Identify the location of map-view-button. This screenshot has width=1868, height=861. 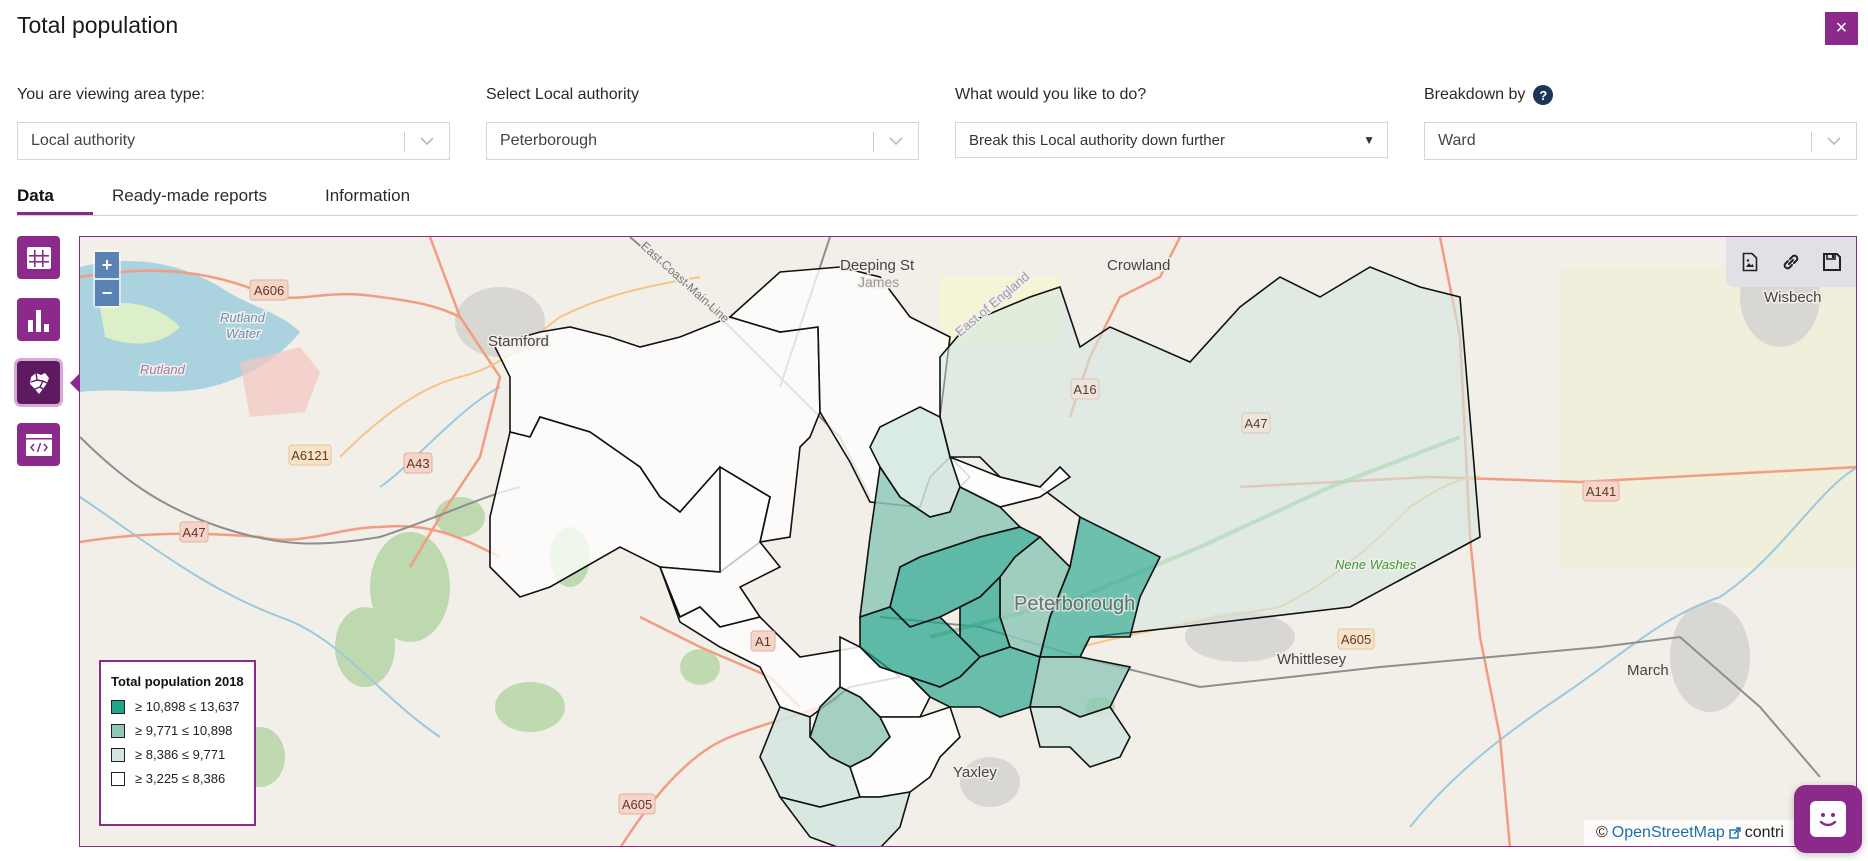
(38, 382).